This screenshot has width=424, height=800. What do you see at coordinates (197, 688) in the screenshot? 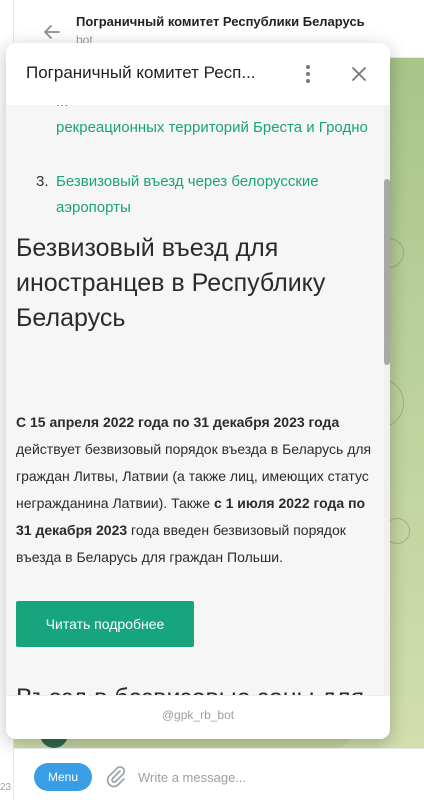
I see `next-section-heading: Въезд в безвизовые зоны для` at bounding box center [197, 688].